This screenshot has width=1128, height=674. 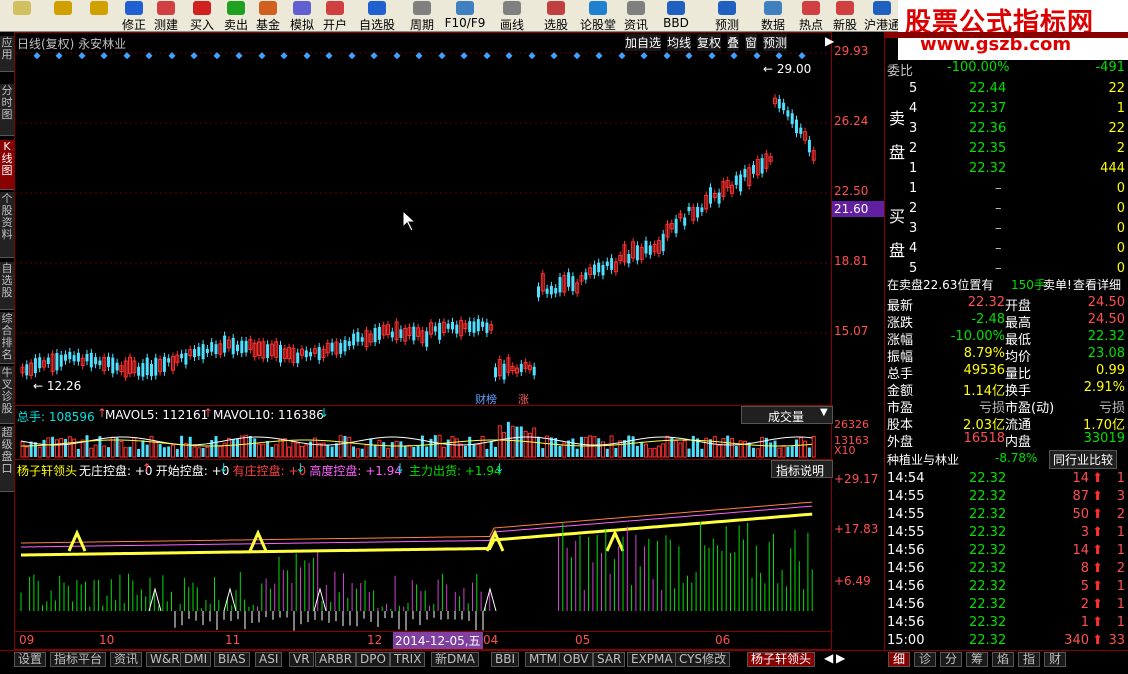 I want to click on toolbar-button-20: 热点, so click(x=811, y=16).